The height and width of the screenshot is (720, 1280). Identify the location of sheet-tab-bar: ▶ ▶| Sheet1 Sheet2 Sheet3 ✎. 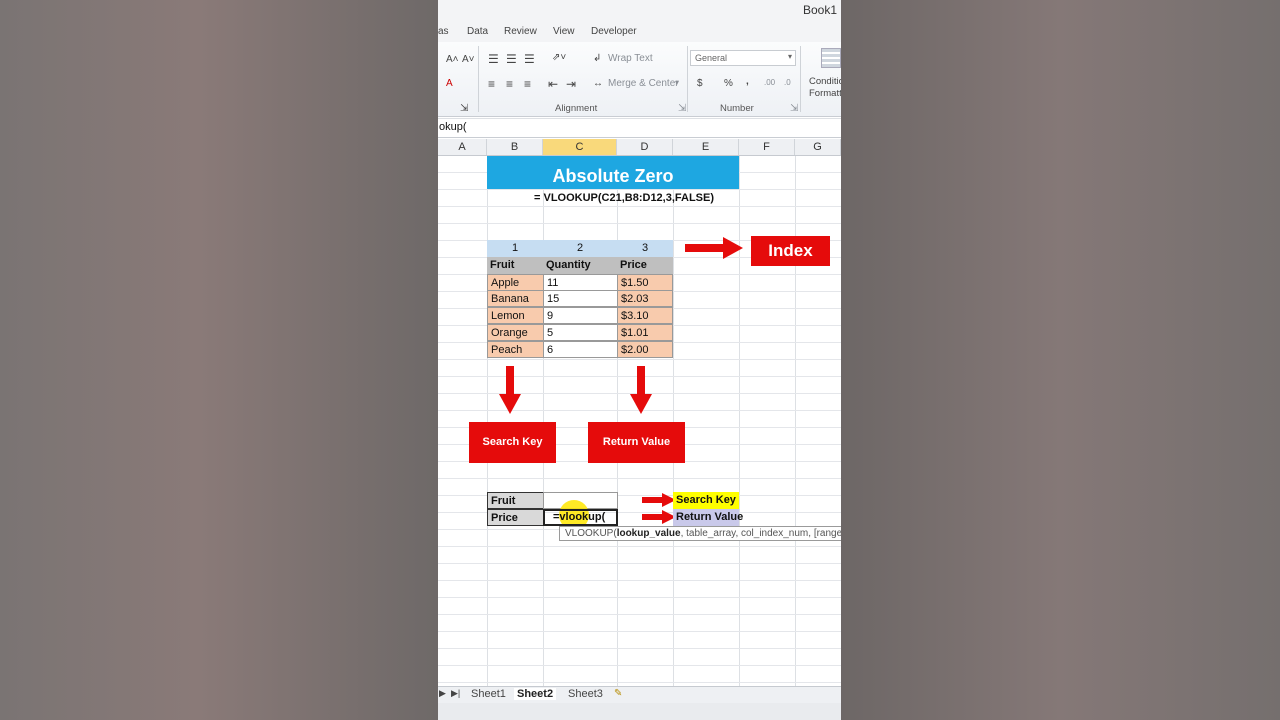
(639, 694).